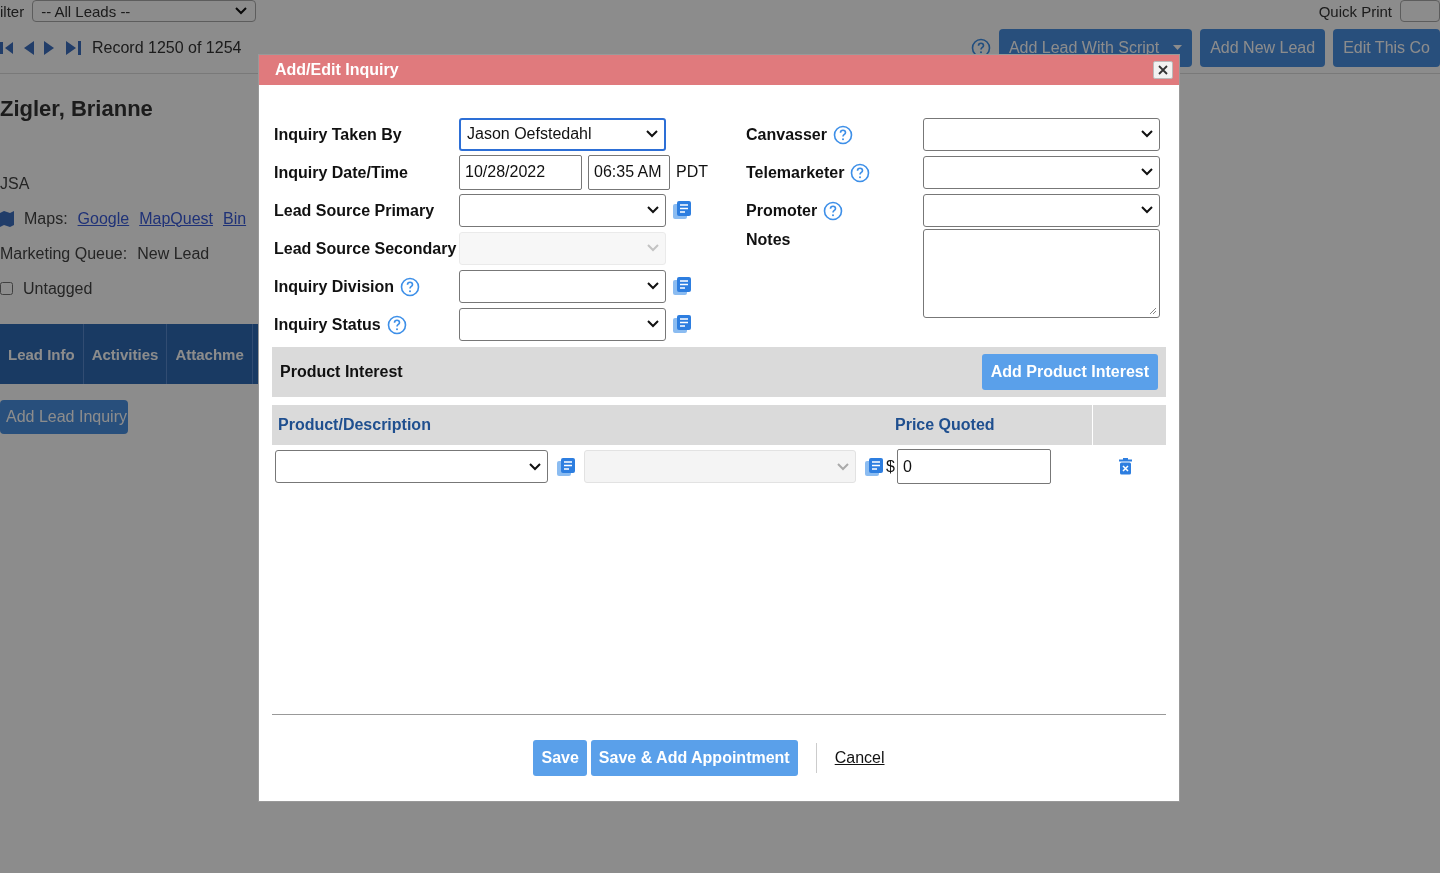 The height and width of the screenshot is (873, 1440). What do you see at coordinates (6, 288) in the screenshot?
I see `tag-checkbox` at bounding box center [6, 288].